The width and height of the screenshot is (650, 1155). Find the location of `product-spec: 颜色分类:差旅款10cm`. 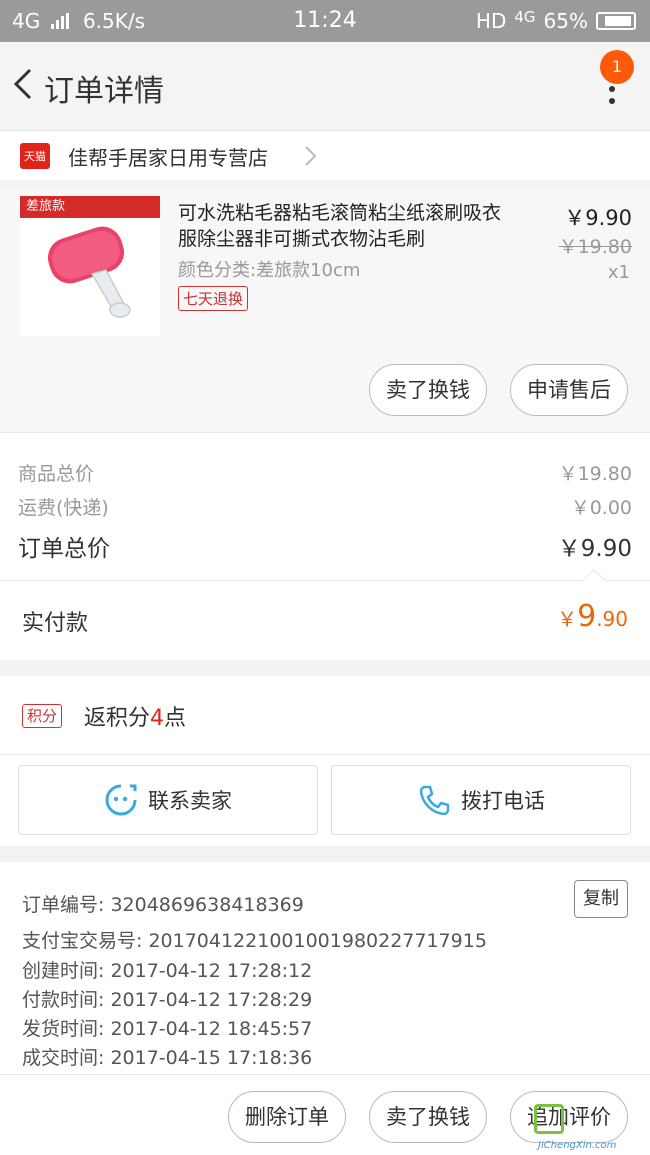

product-spec: 颜色分类:差旅款10cm is located at coordinates (269, 270).